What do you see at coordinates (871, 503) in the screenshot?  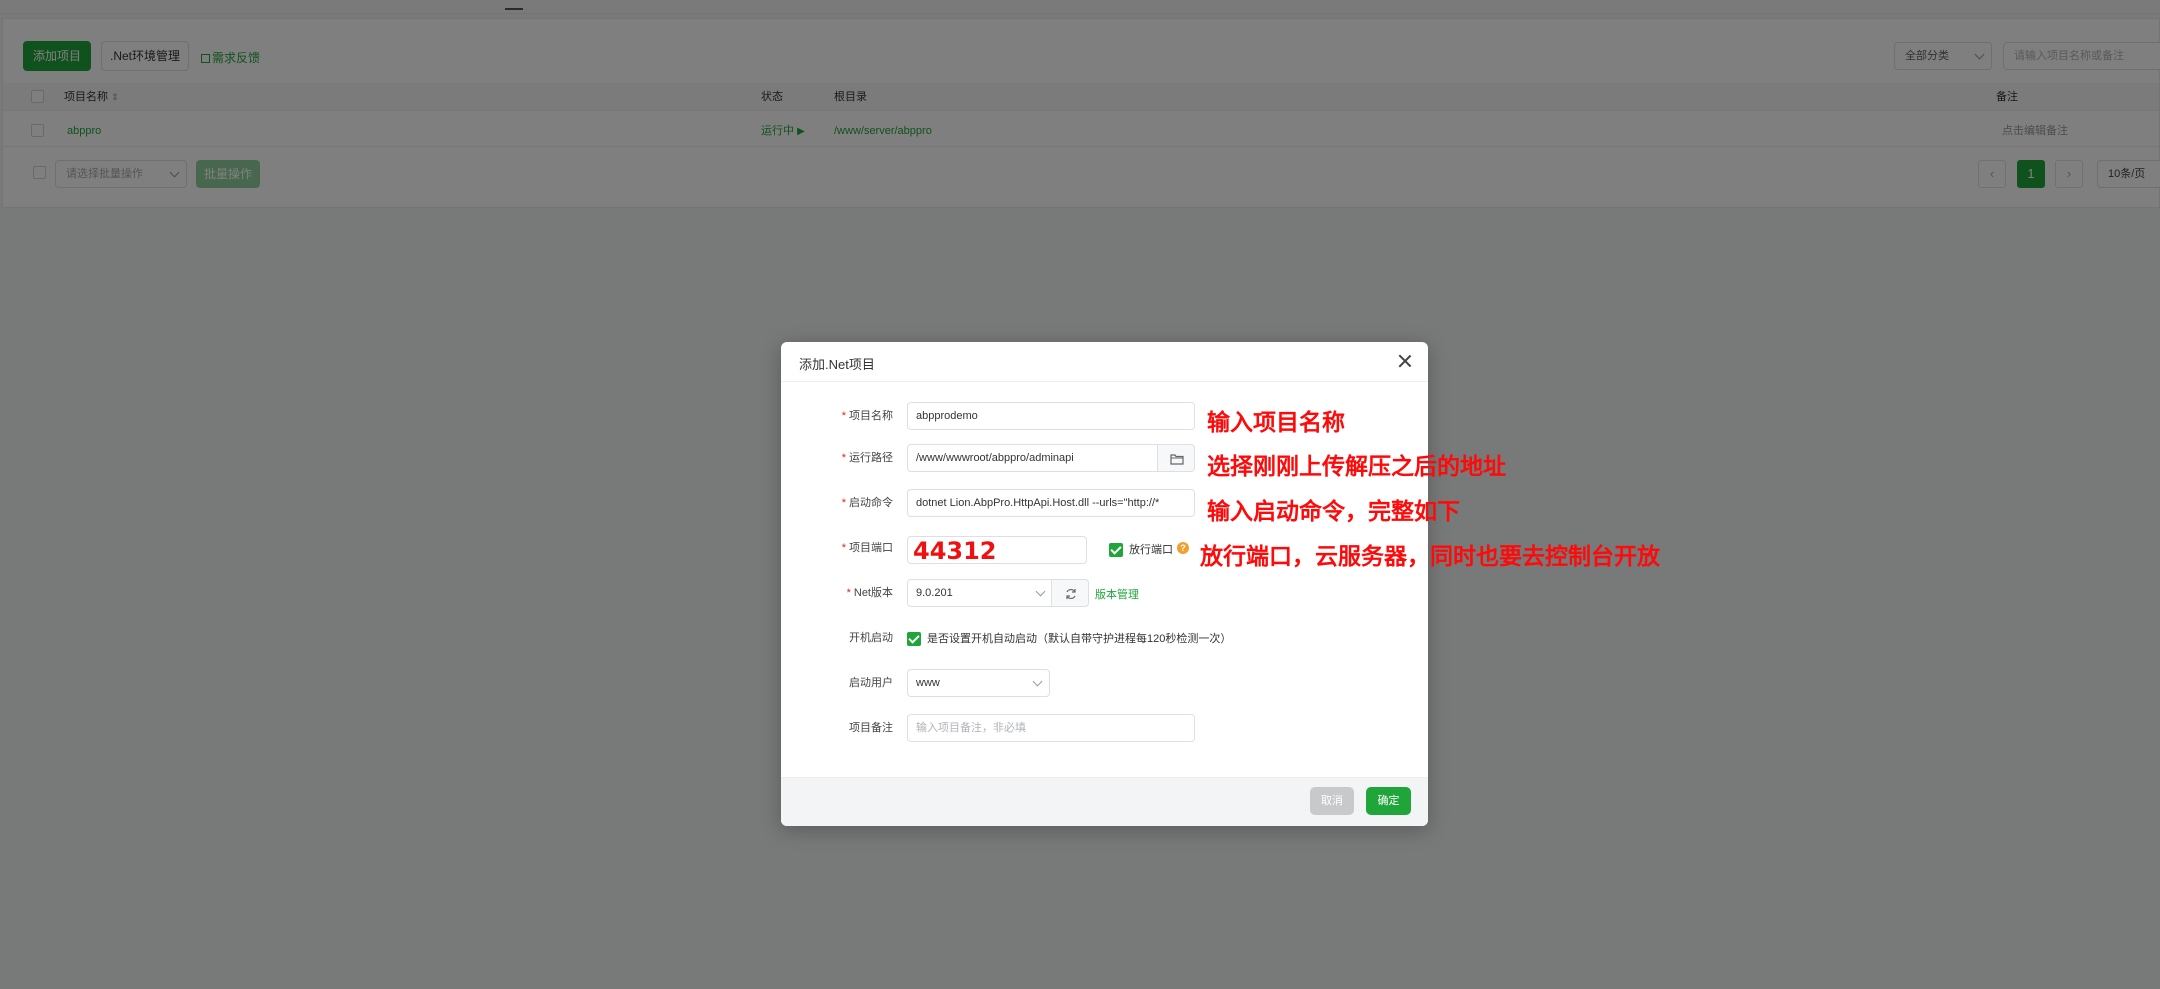 I see `start-command-label-text: 启动命令` at bounding box center [871, 503].